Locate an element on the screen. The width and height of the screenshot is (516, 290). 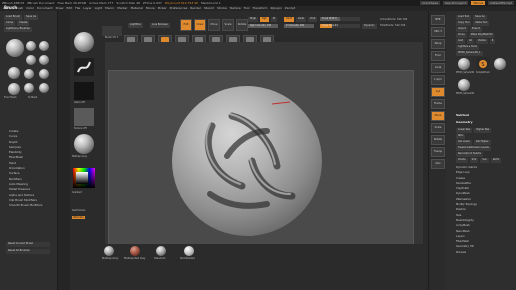
reuv-button: ReUV is located at coordinates (496, 160).